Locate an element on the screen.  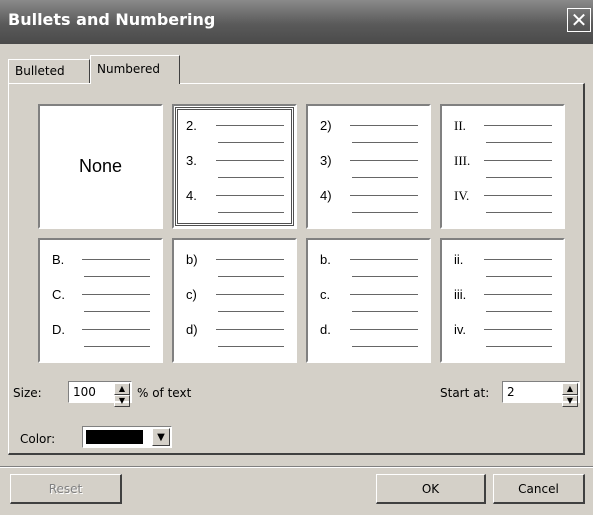
color-picker: ▼ is located at coordinates (127, 437).